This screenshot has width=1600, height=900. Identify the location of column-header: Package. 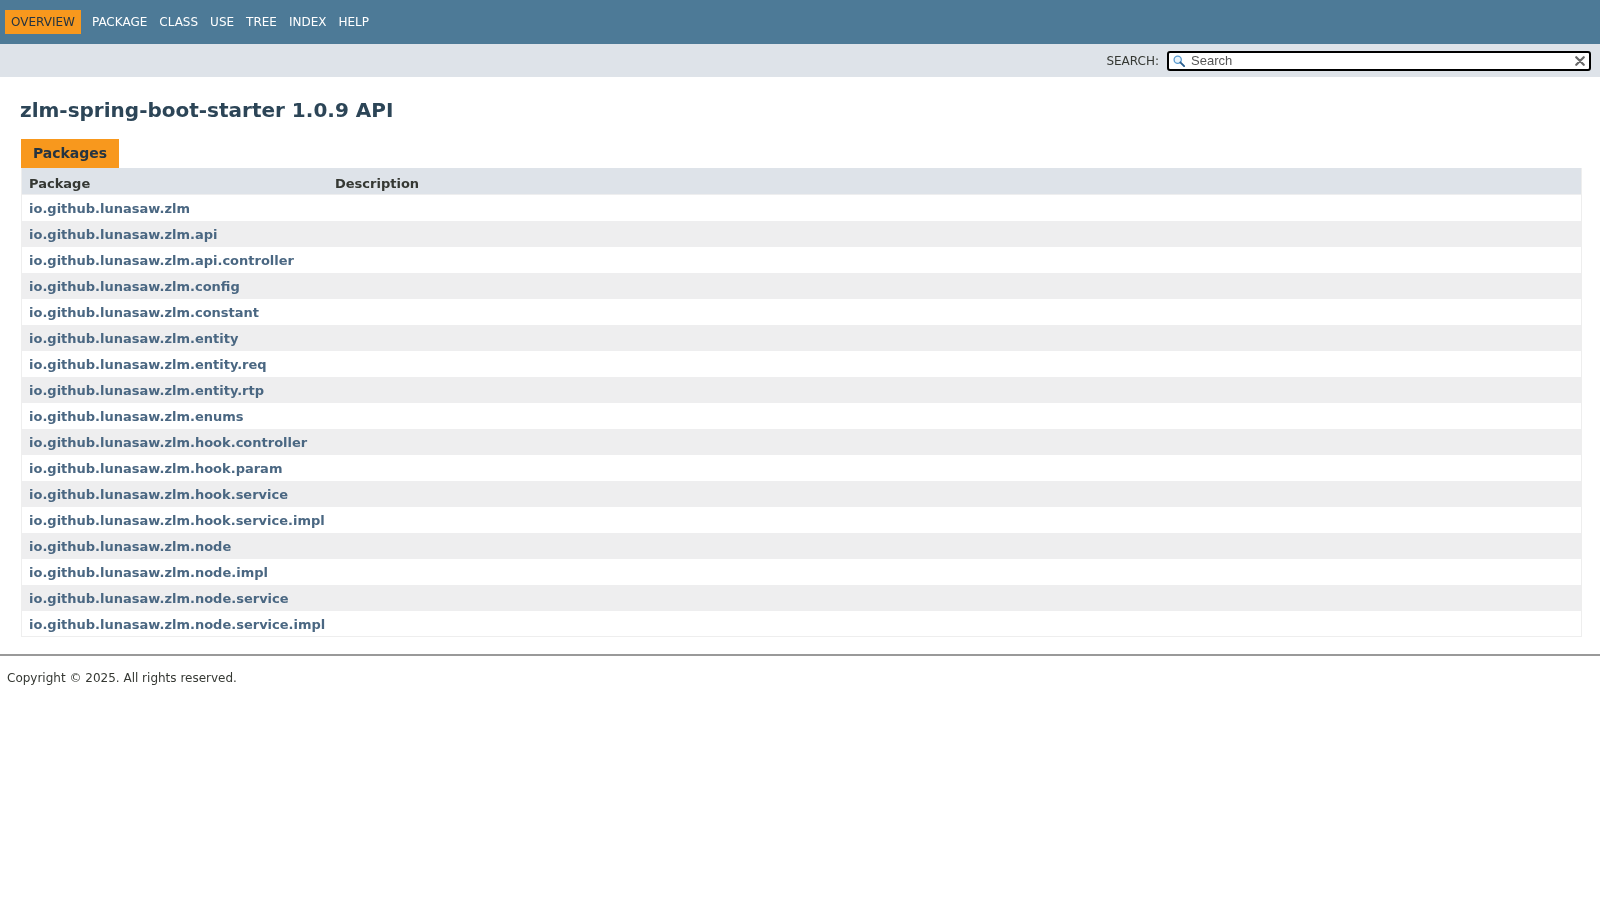
(60, 184).